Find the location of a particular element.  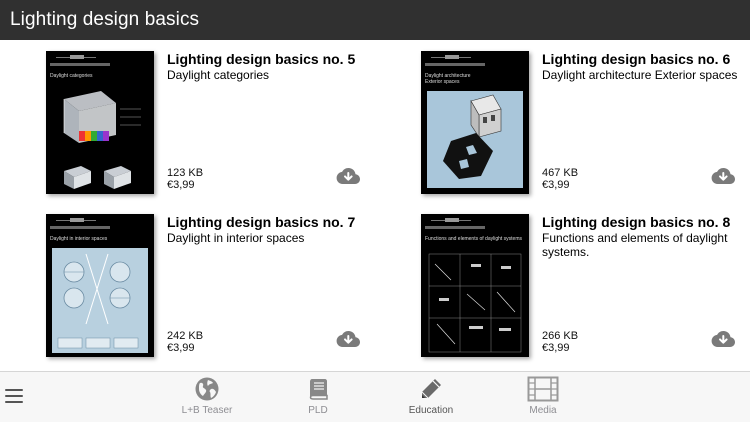

tab-label: PLD is located at coordinates (318, 410).